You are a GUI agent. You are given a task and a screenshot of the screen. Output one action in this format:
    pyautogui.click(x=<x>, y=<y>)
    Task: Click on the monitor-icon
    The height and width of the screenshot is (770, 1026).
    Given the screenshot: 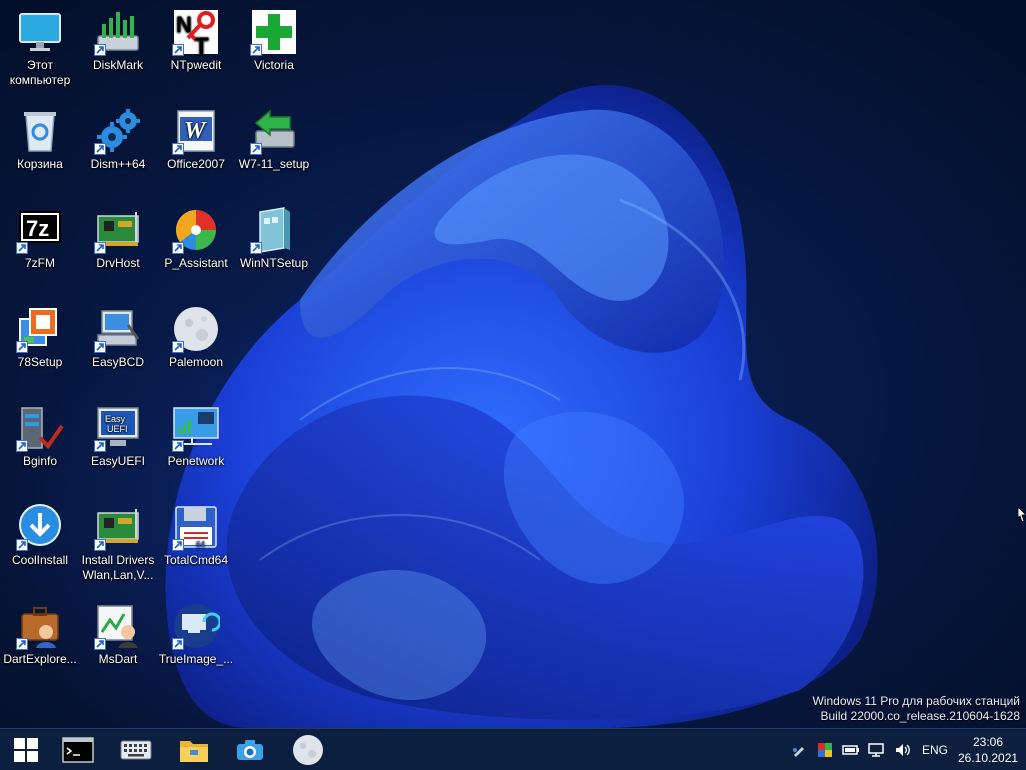 What is the action you would take?
    pyautogui.click(x=40, y=32)
    